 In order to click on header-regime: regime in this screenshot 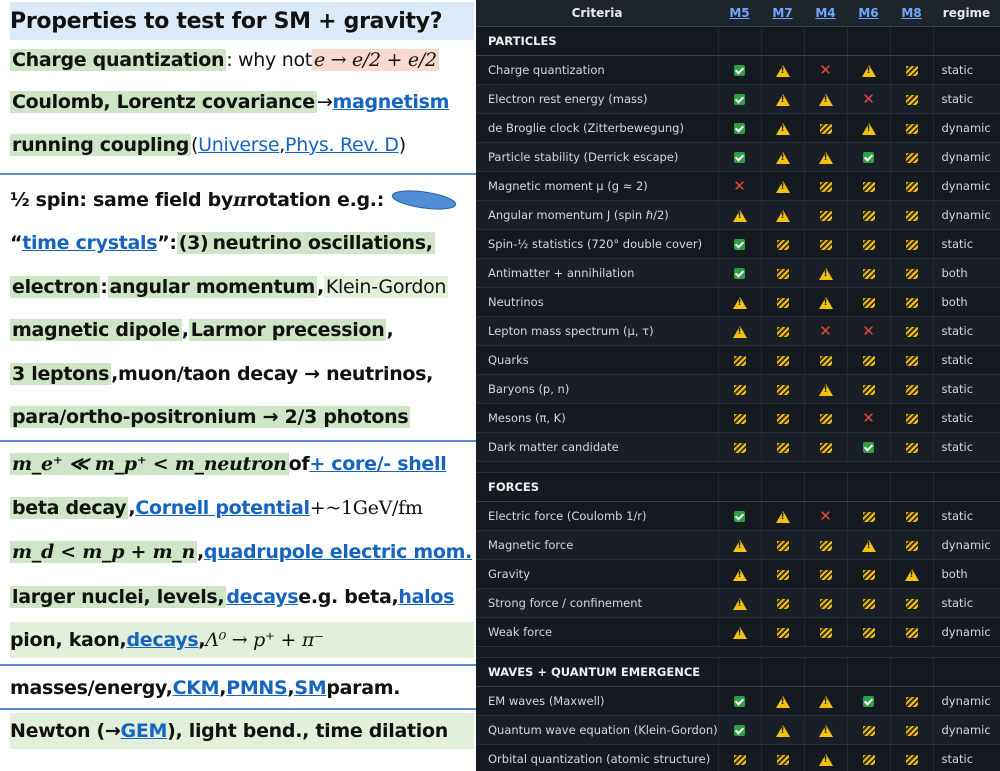, I will do `click(966, 13)`.